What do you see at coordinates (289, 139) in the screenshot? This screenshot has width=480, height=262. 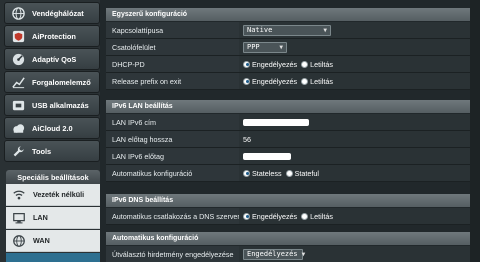 I see `prefix-length-row: LAN előtag hossza 56` at bounding box center [289, 139].